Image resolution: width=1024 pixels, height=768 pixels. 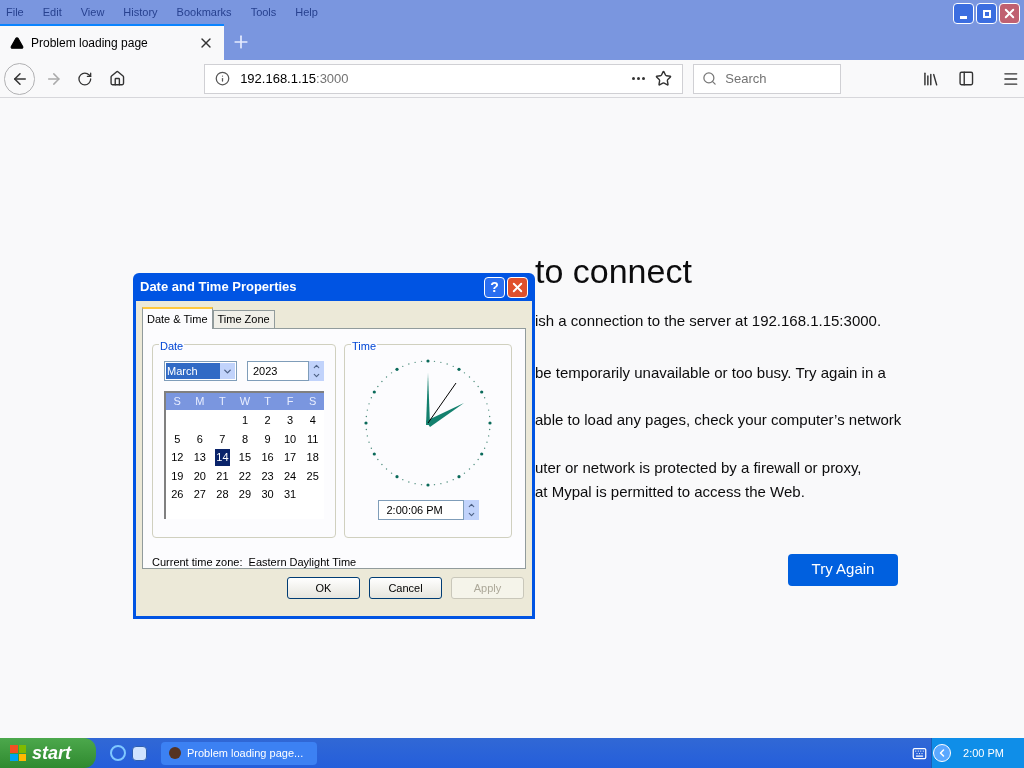 What do you see at coordinates (767, 78) in the screenshot?
I see `search-field: Search` at bounding box center [767, 78].